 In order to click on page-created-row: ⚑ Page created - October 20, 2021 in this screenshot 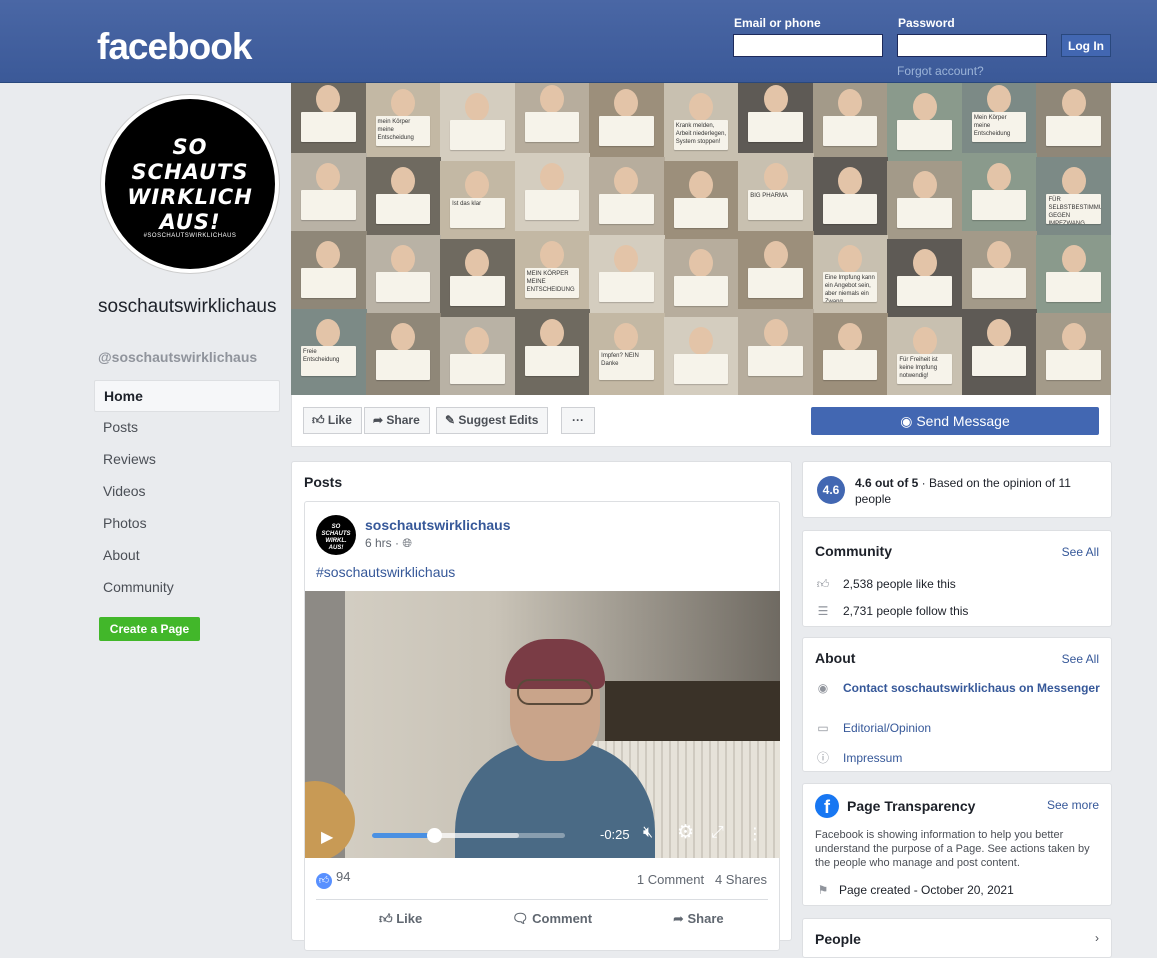, I will do `click(914, 890)`.